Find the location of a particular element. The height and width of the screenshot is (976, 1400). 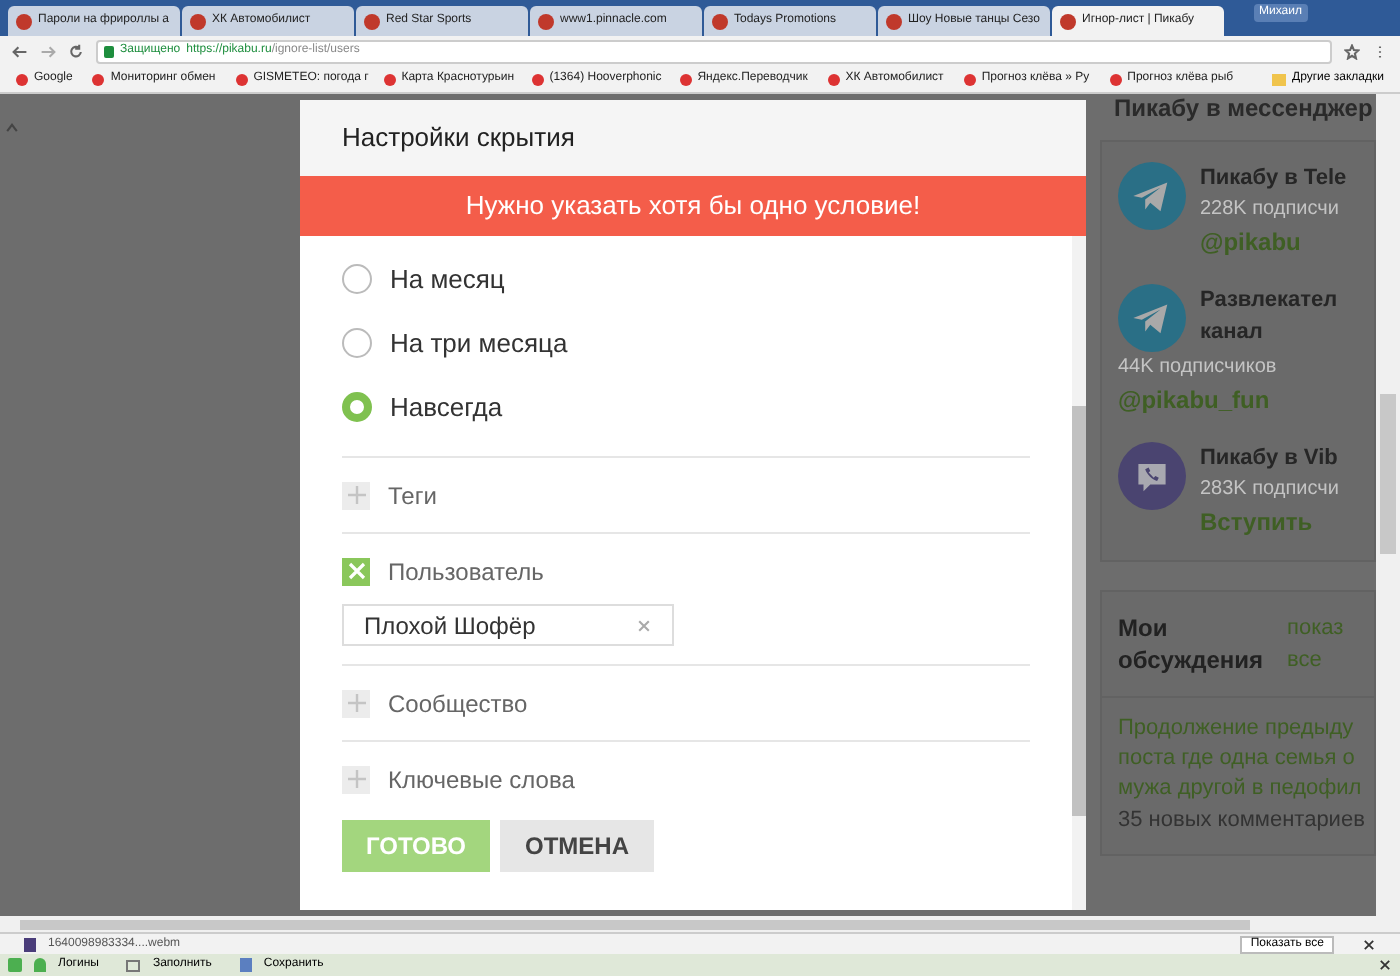

radio-label: На месяц is located at coordinates (447, 279).